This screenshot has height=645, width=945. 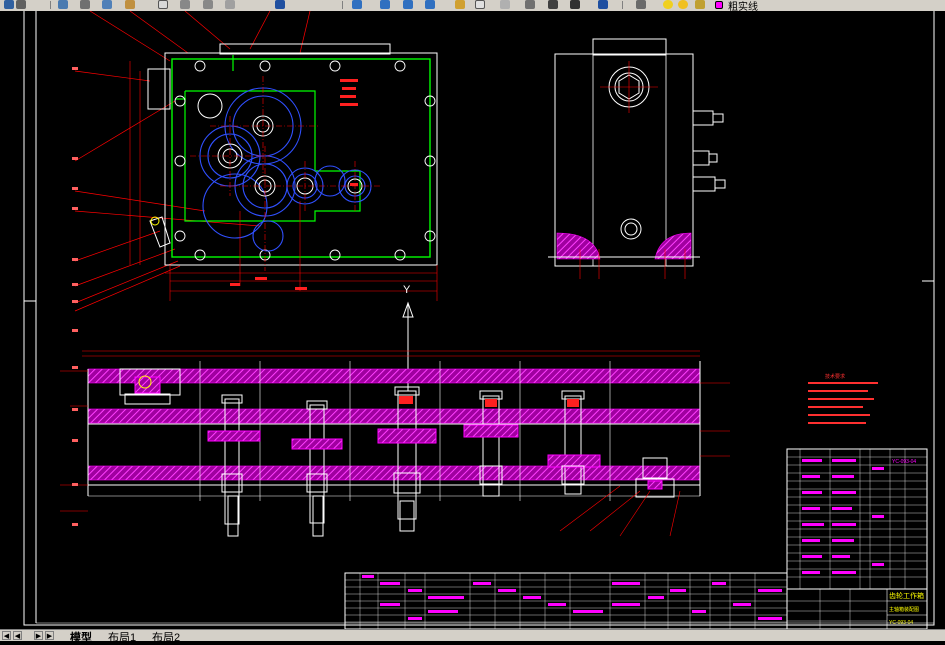 What do you see at coordinates (208, 4) in the screenshot?
I see `redo-icon` at bounding box center [208, 4].